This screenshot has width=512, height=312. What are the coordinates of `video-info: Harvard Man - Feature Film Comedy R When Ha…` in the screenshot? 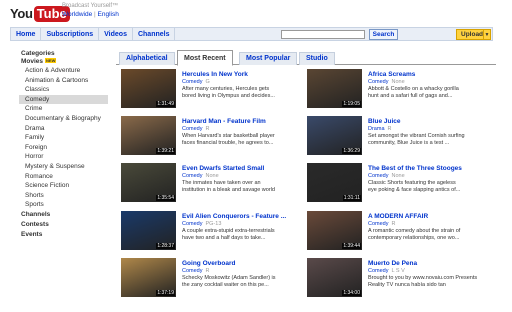 It's located at (242, 132).